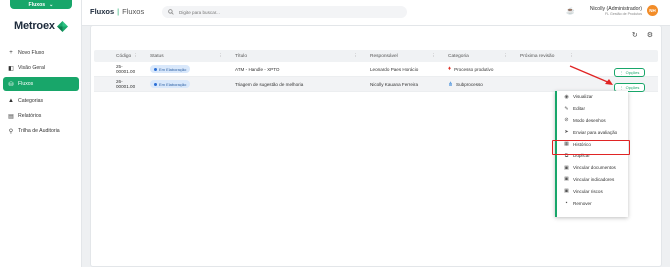  What do you see at coordinates (579, 109) in the screenshot?
I see `menu-item-label: Editar` at bounding box center [579, 109].